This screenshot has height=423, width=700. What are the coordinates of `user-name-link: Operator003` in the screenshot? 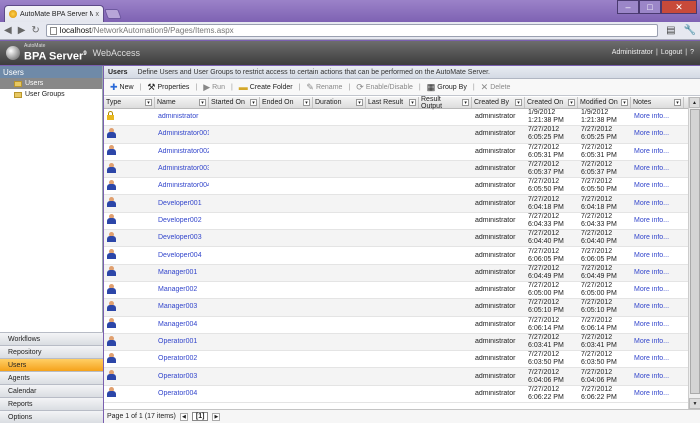 It's located at (182, 377).